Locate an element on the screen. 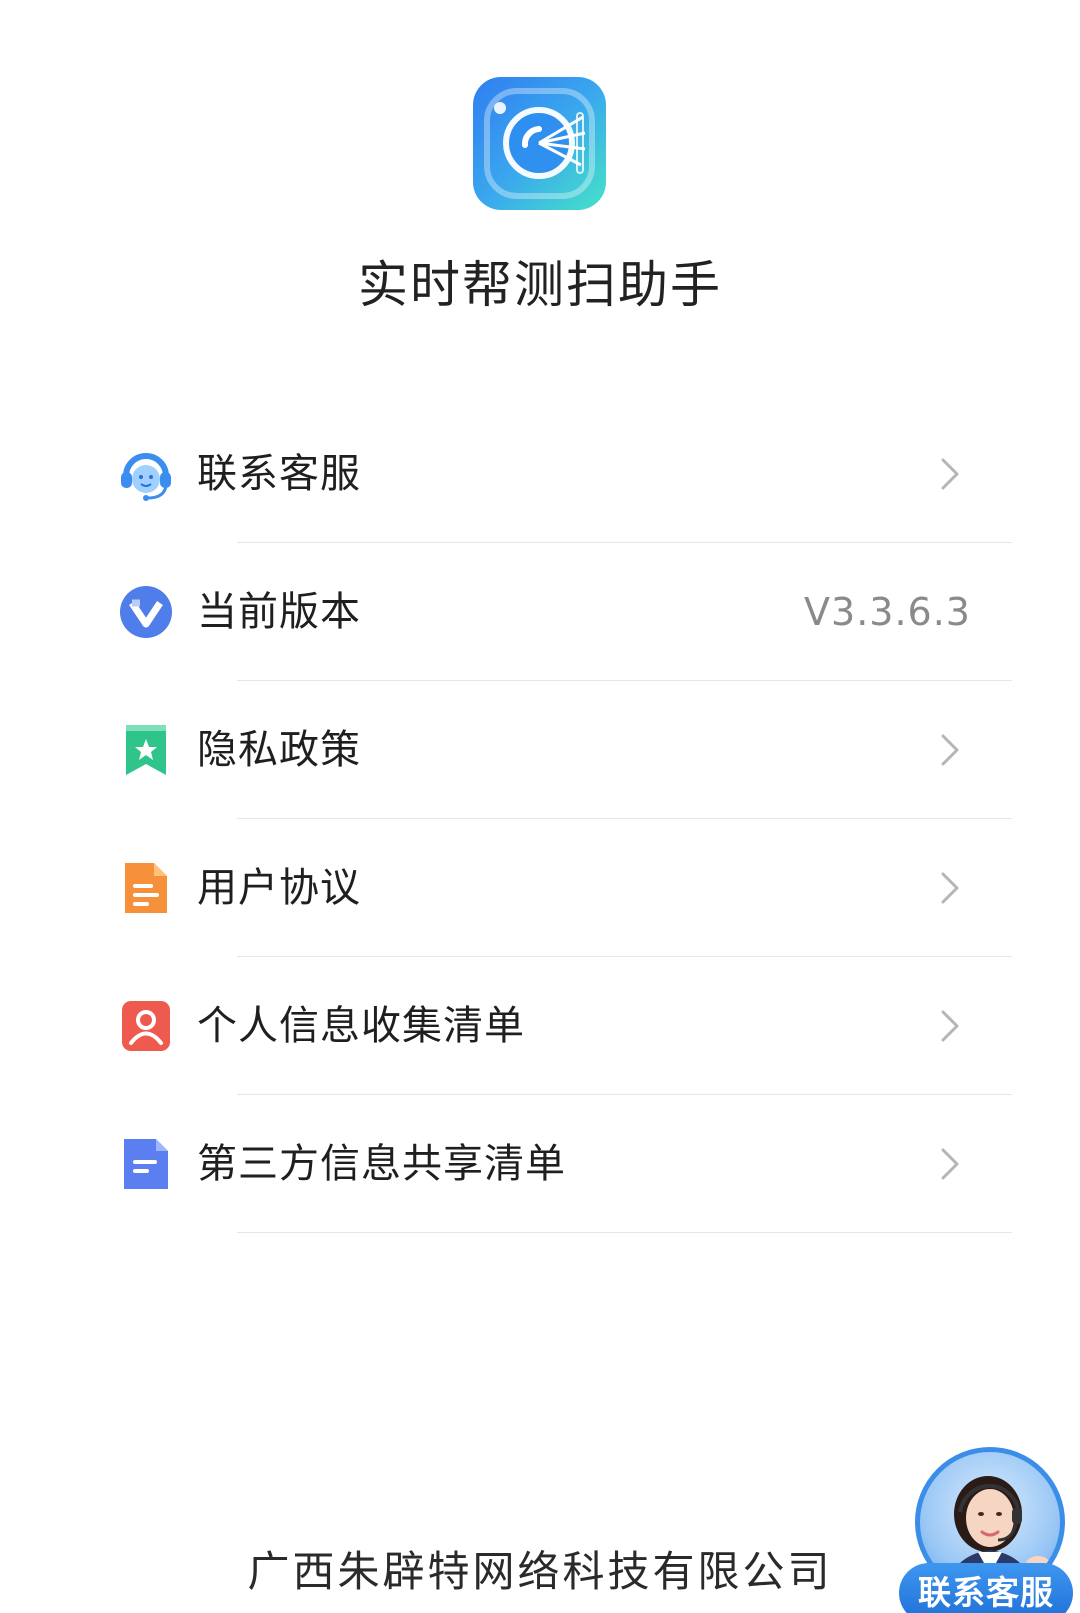  menu-item-label: 隐私政策 is located at coordinates (279, 750).